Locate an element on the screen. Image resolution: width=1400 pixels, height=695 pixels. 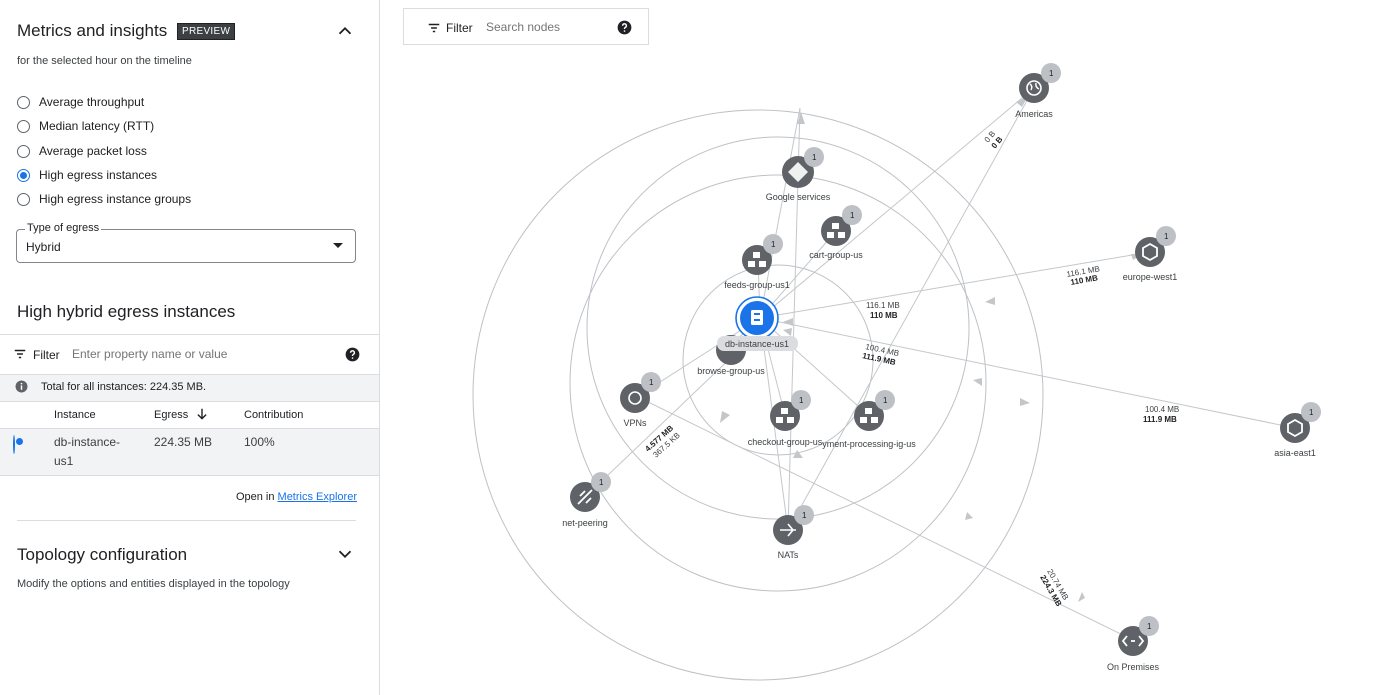
node-label-on-premises: On Premises is located at coordinates (1133, 667).